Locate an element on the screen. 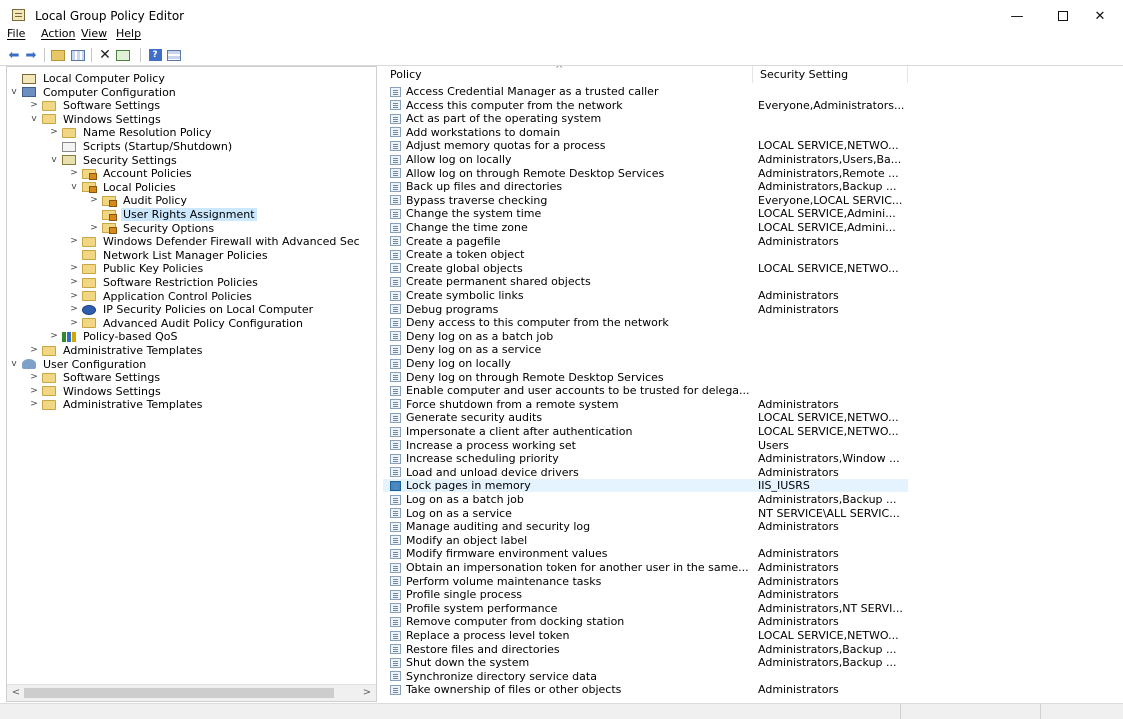 Image resolution: width=1123 pixels, height=719 pixels. tree-item: > Advanced Audit Policy Configuration is located at coordinates (187, 323).